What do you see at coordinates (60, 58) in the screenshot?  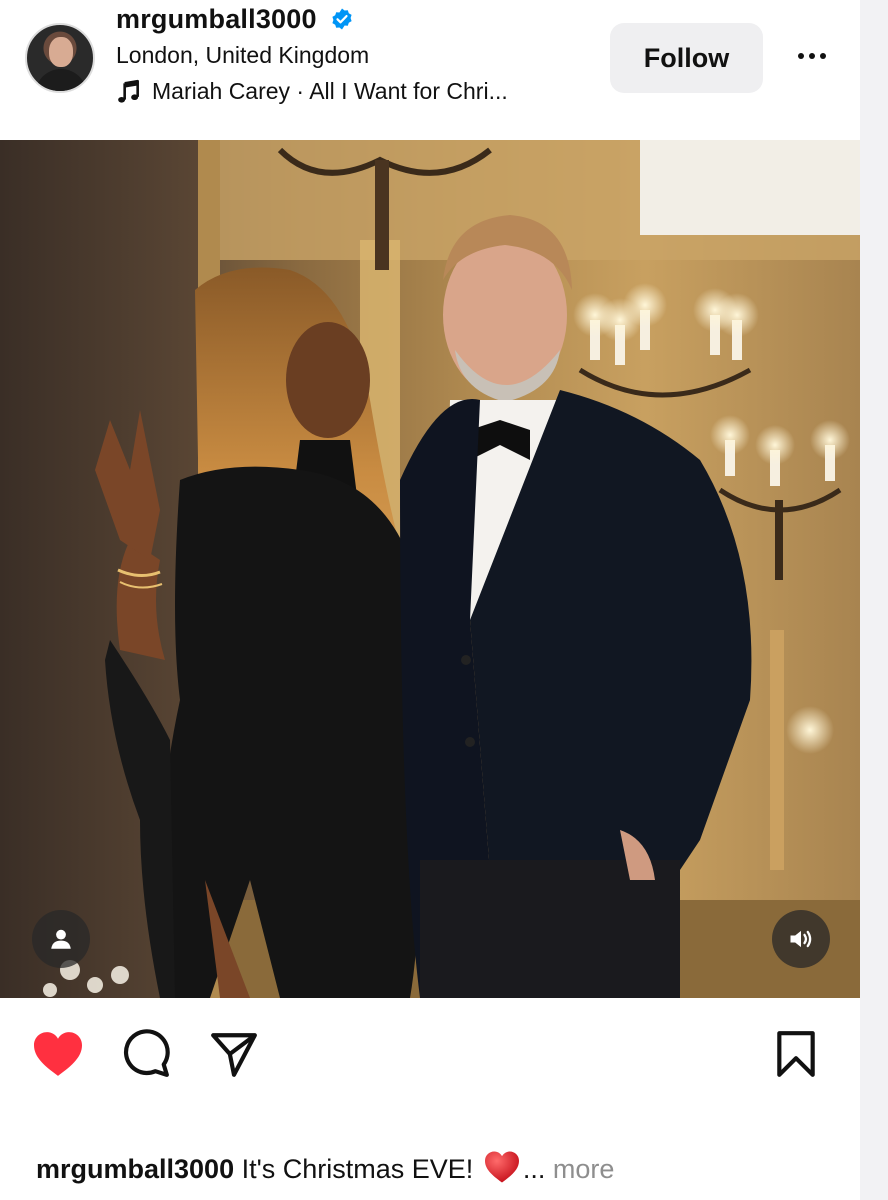 I see `avatar` at bounding box center [60, 58].